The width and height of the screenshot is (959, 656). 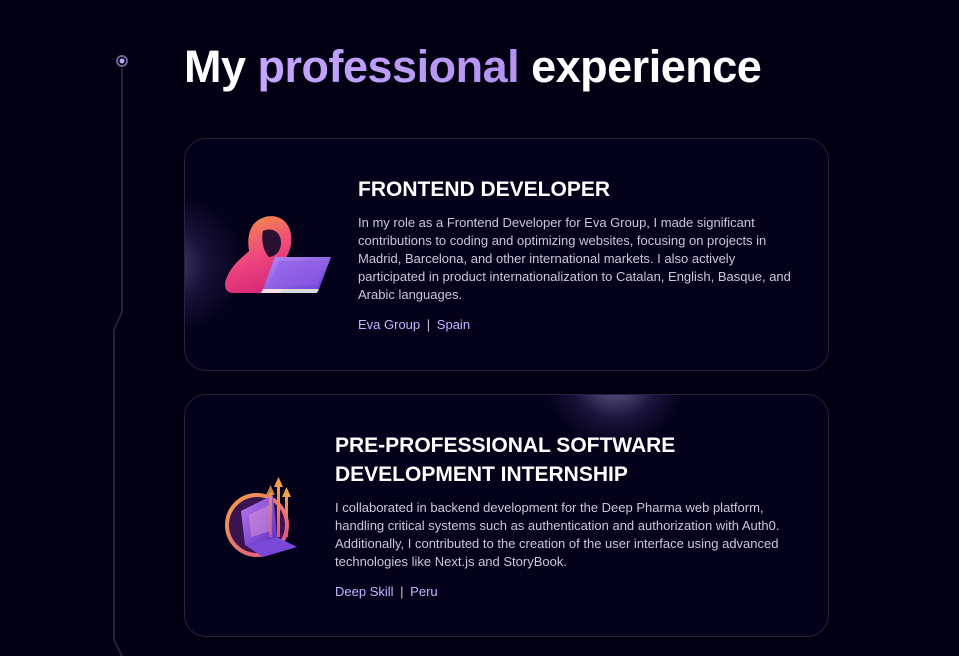 I want to click on experience-meta: Deep Skill | Peru, so click(x=565, y=592).